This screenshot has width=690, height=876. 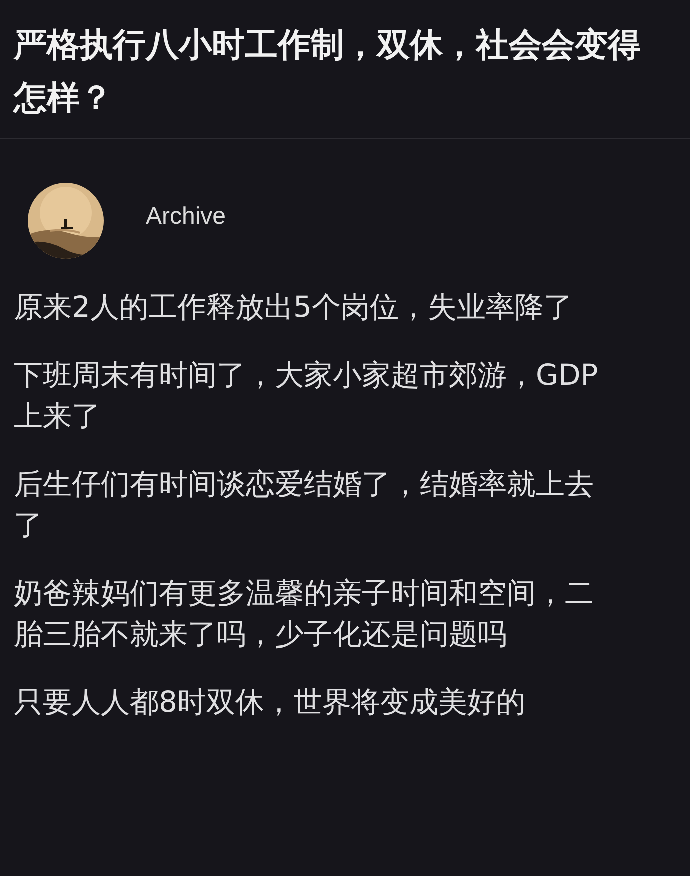 I want to click on answer-paragraph: 奶爸辣妈们有更多温馨的亲子时间和空间，二胎三胎不就来了吗，少子化还是问题吗, so click(x=304, y=614).